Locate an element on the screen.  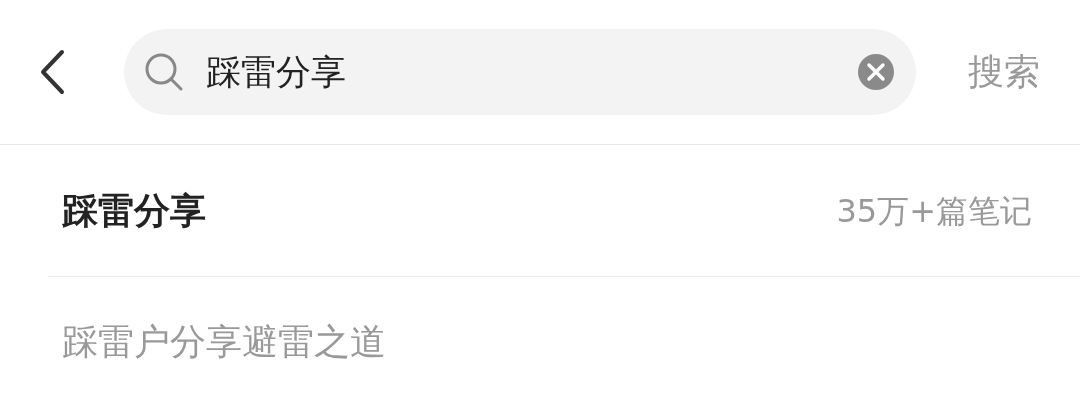
back-icon is located at coordinates (52, 72).